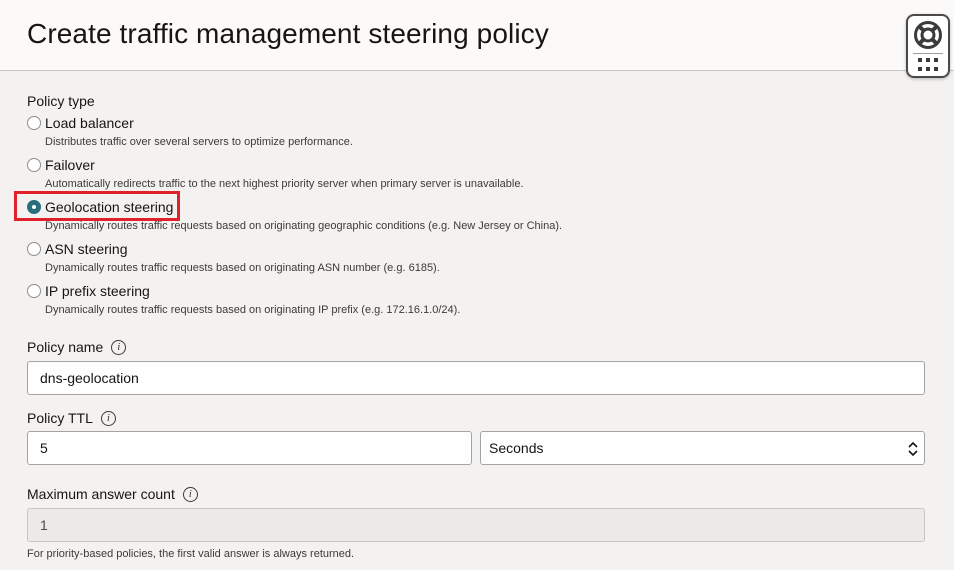 This screenshot has height=570, width=954. I want to click on radio-failover: Failover, so click(61, 165).